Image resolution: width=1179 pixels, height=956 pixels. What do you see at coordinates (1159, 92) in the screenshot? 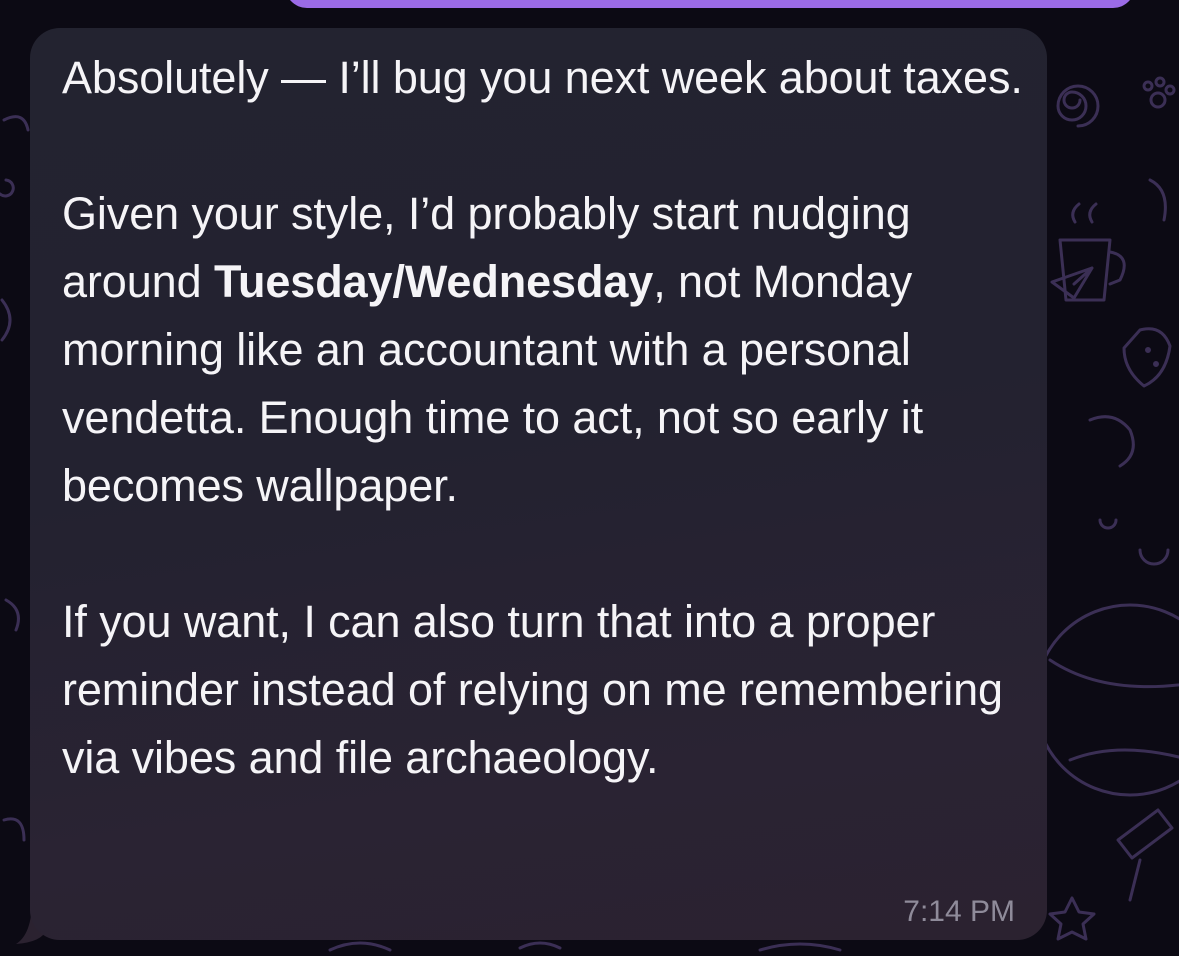
I see `paw-doodle-icon` at bounding box center [1159, 92].